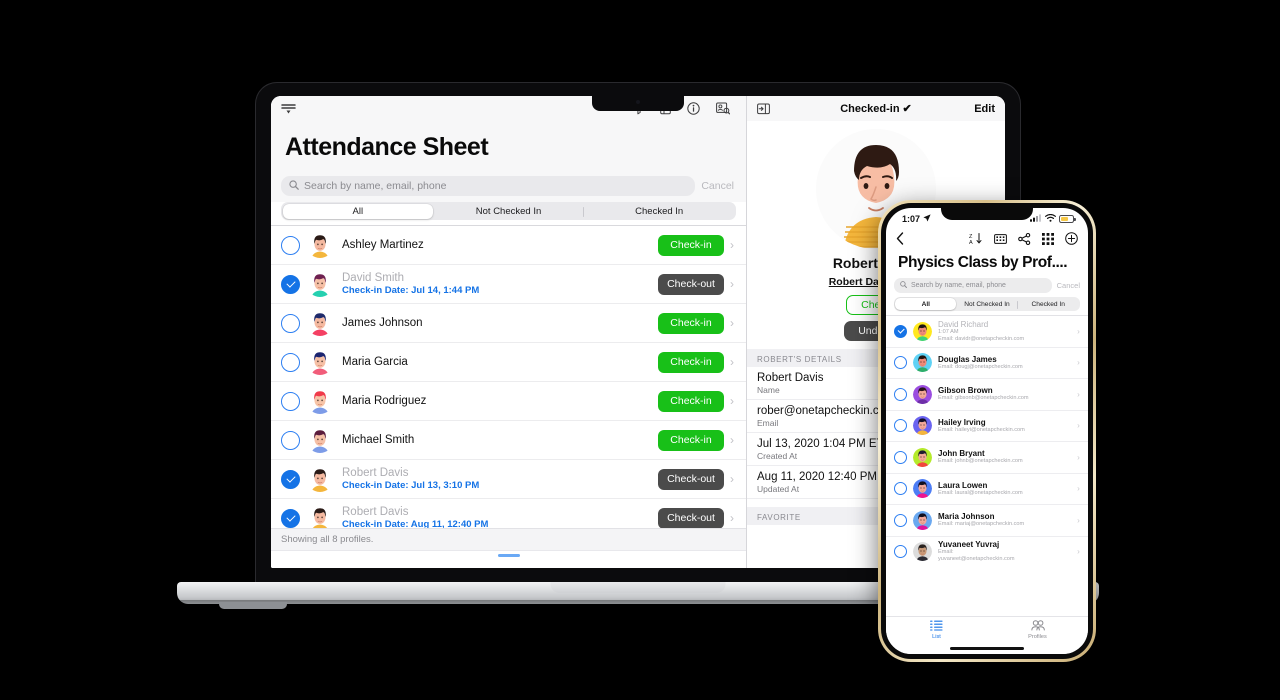  I want to click on share-icon, so click(1024, 241).